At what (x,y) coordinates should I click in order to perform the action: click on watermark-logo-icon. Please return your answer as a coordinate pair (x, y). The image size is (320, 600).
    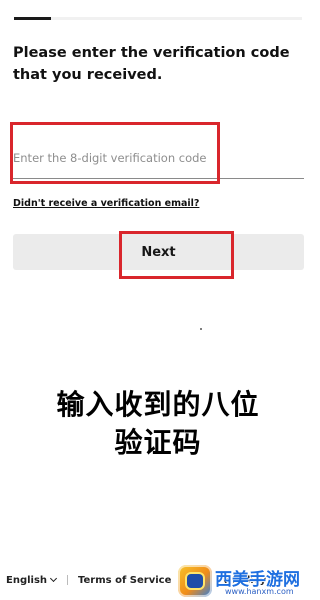
    Looking at the image, I should click on (195, 581).